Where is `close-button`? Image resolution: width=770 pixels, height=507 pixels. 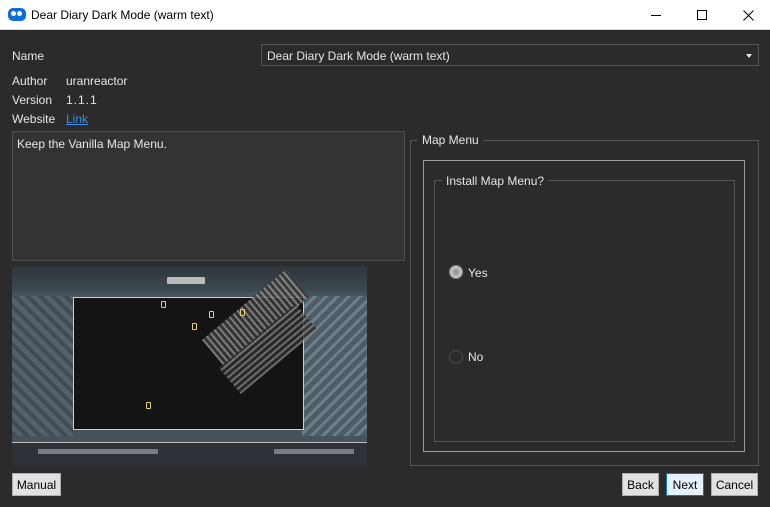
close-button is located at coordinates (747, 15).